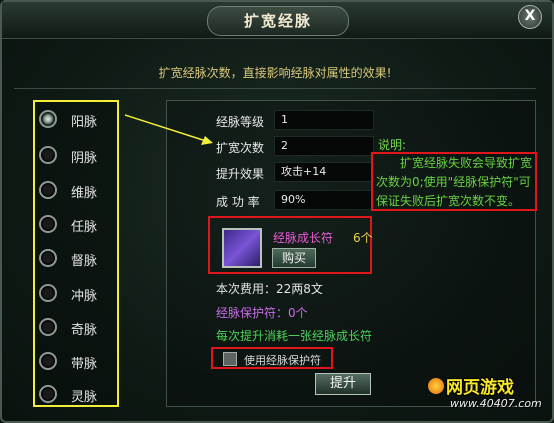  I want to click on watermark-logo: 网页游戏, so click(480, 388).